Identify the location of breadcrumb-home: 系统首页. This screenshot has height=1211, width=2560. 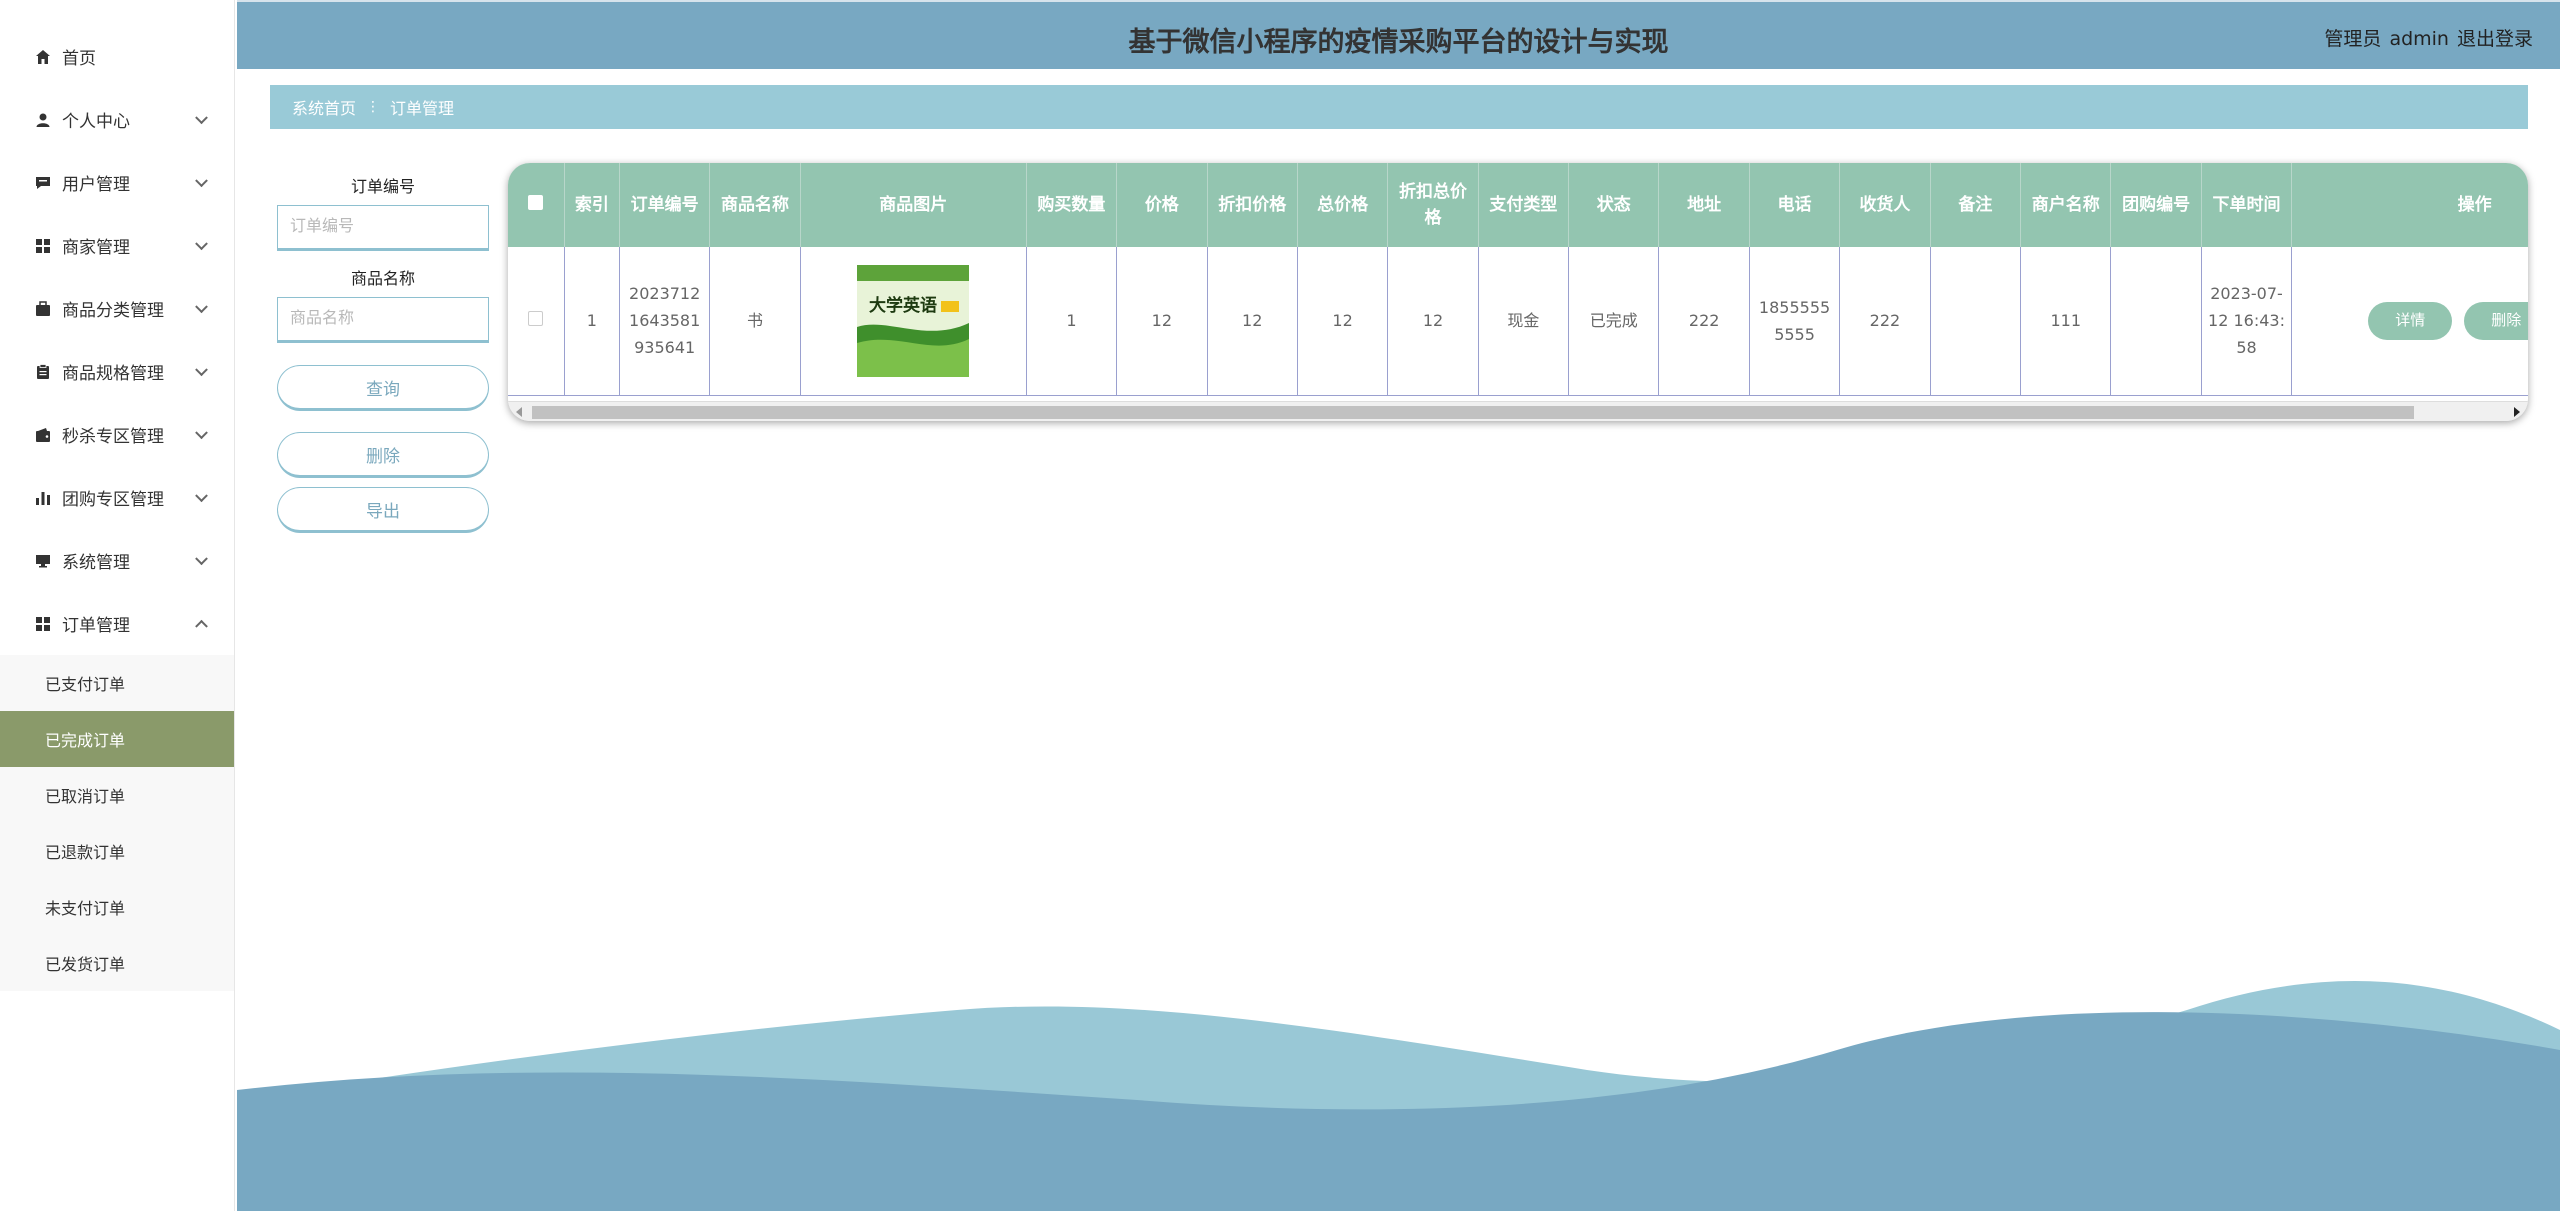
(324, 107).